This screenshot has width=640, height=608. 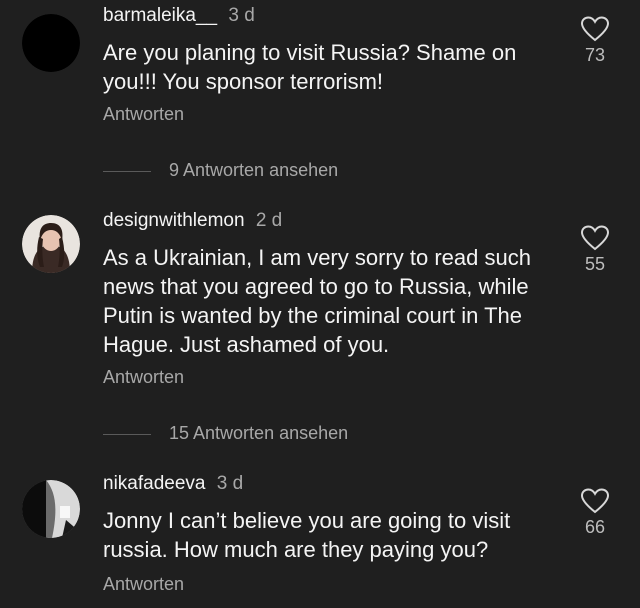 What do you see at coordinates (595, 527) in the screenshot?
I see `like-count: 66` at bounding box center [595, 527].